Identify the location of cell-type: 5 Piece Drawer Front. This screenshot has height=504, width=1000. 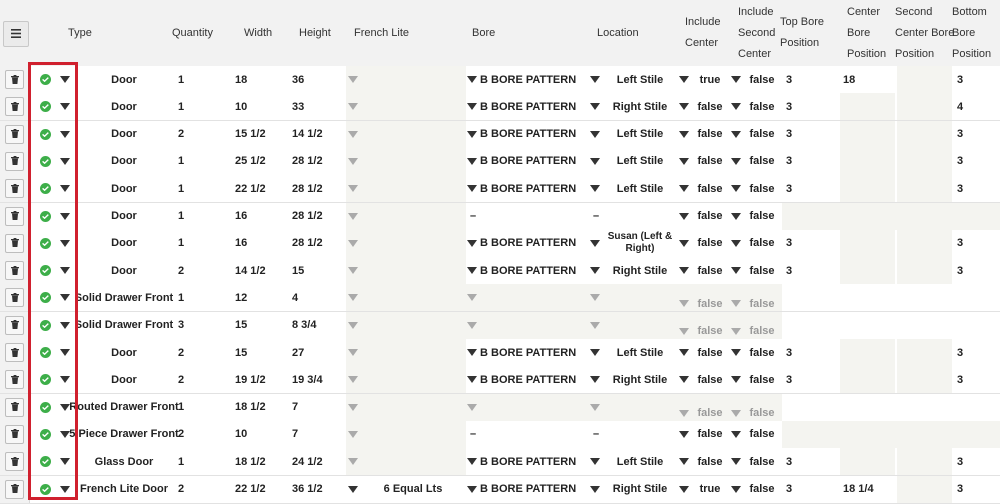
(123, 434).